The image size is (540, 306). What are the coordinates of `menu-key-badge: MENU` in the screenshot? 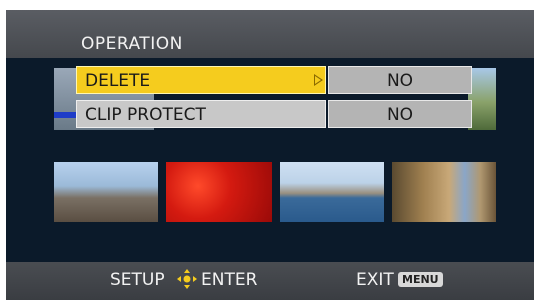 It's located at (420, 279).